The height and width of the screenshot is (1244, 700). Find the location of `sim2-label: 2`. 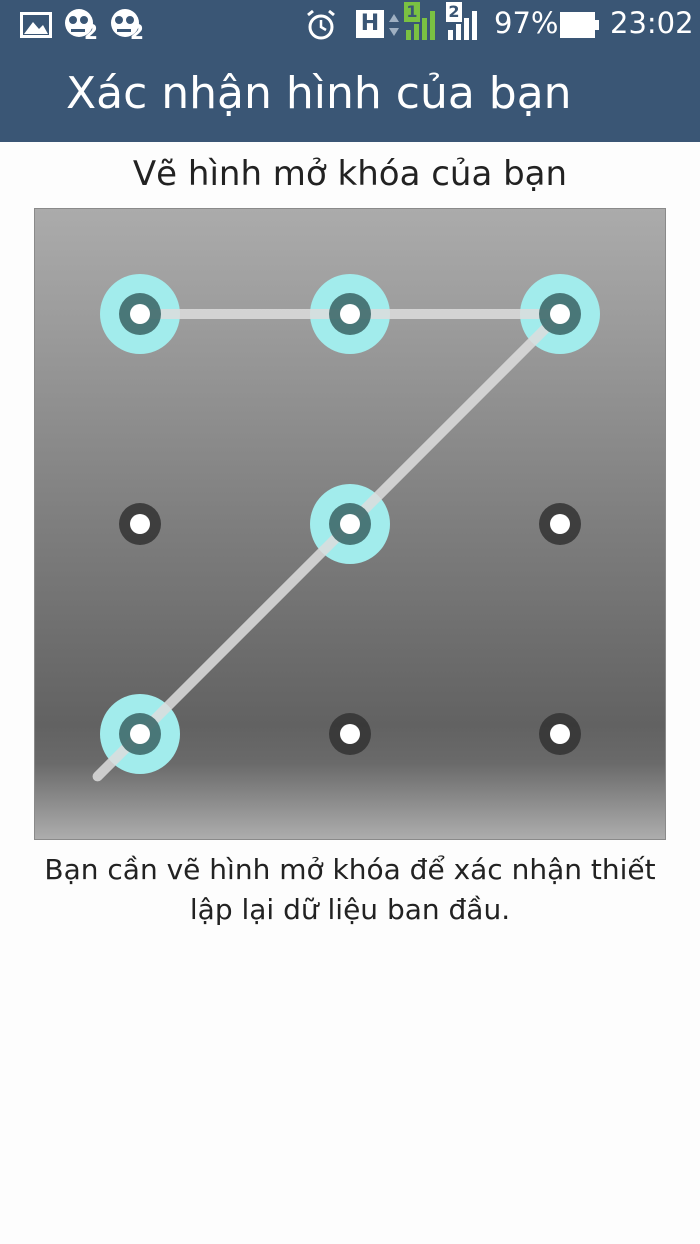

sim2-label: 2 is located at coordinates (454, 12).